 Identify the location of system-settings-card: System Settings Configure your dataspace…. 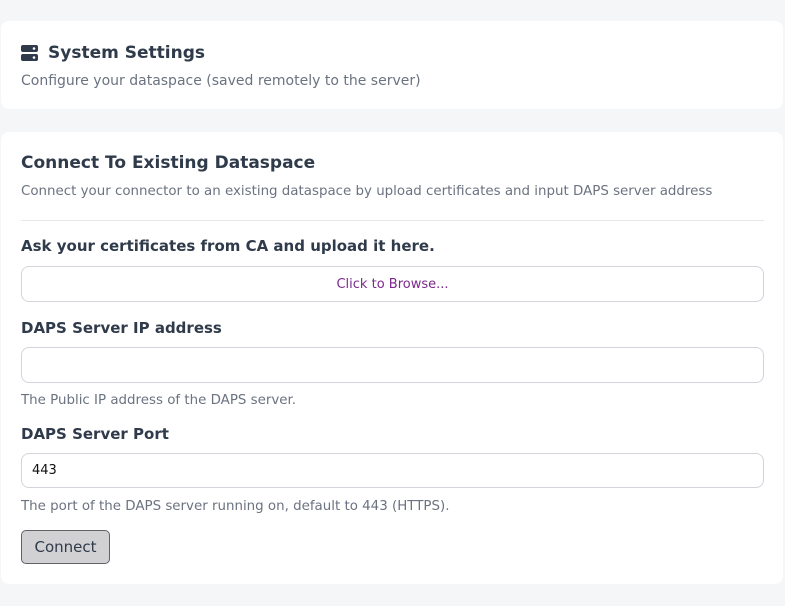
(392, 65).